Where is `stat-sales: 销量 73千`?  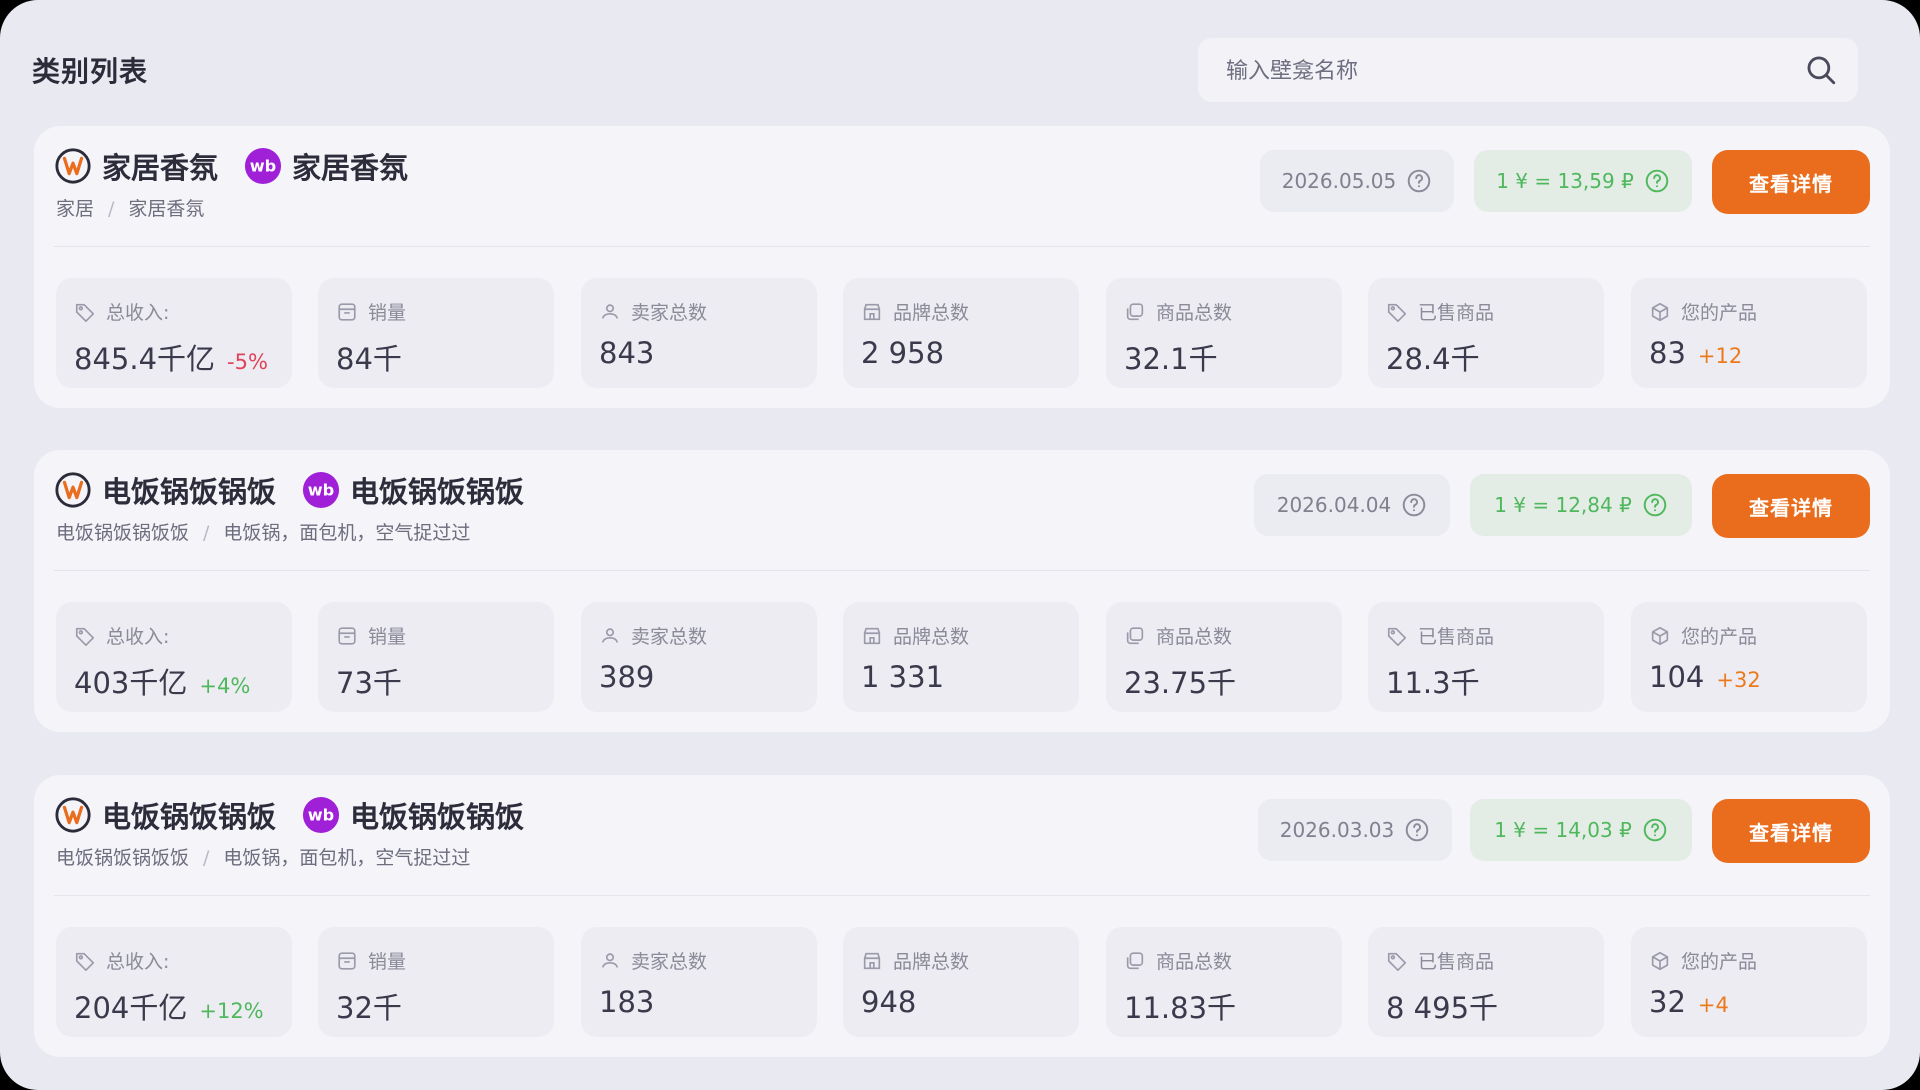 stat-sales: 销量 73千 is located at coordinates (436, 657).